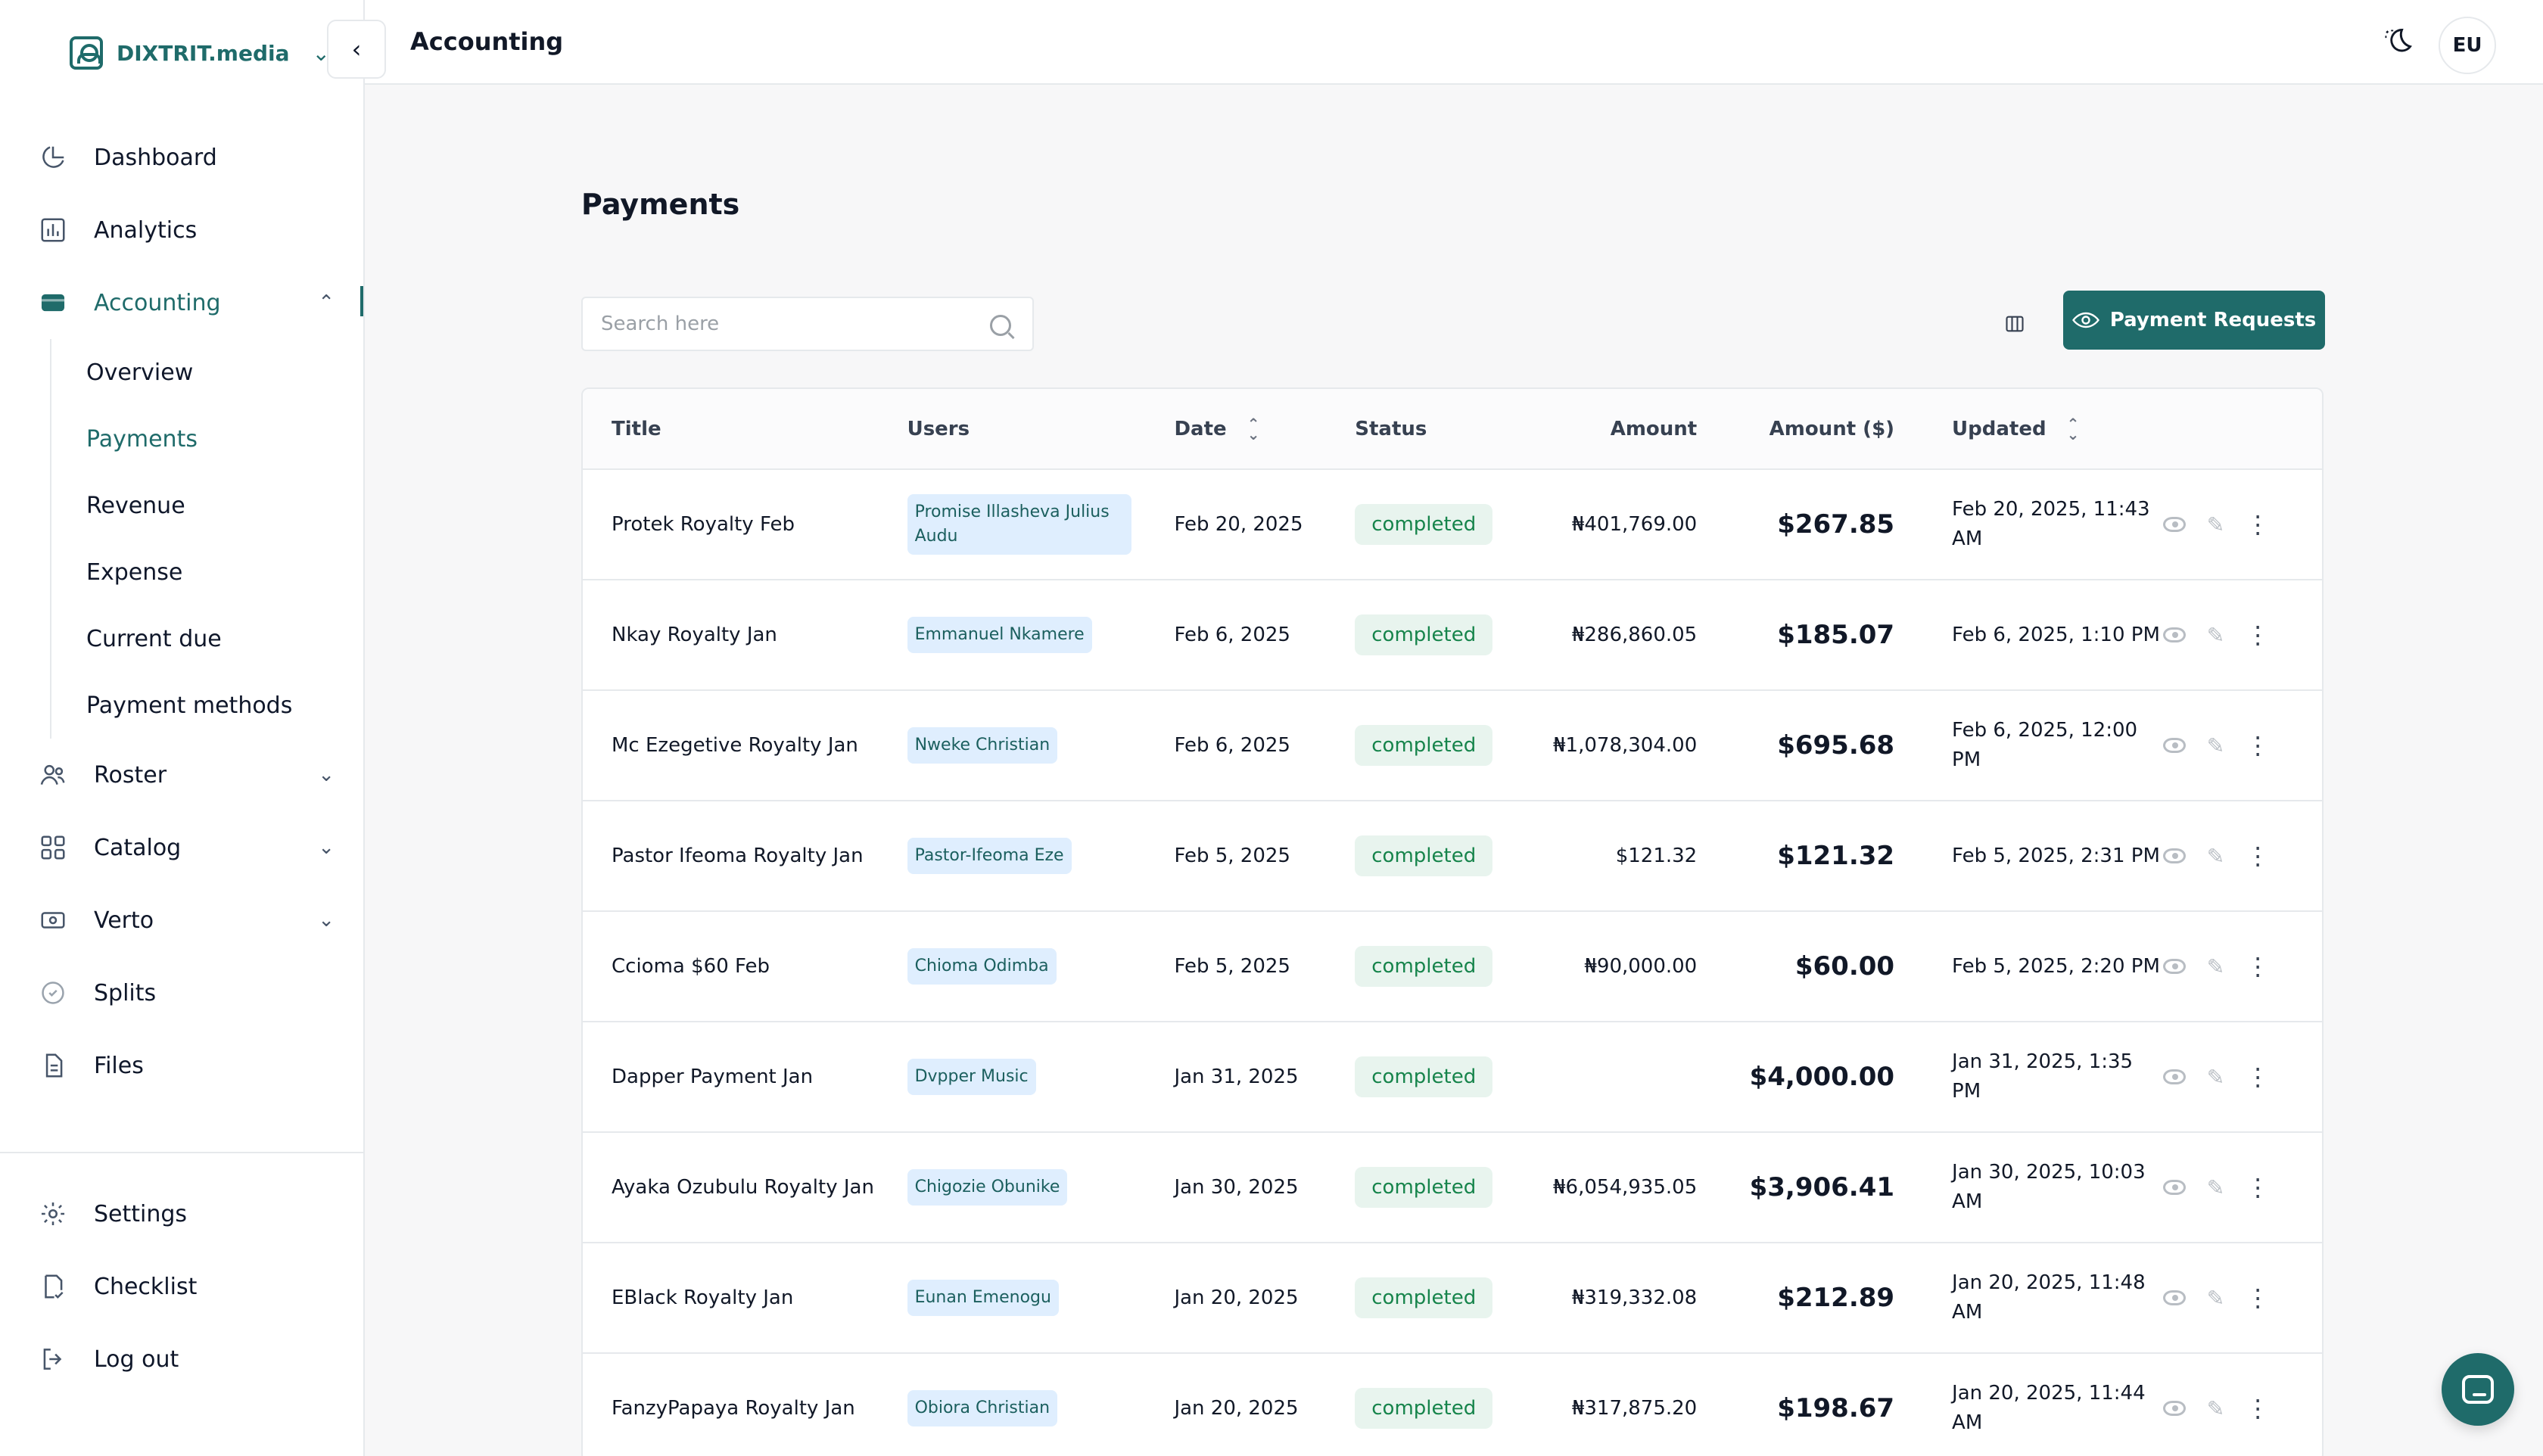  Describe the element at coordinates (1818, 430) in the screenshot. I see `column-header-amount-usd: Amount ($)` at that location.